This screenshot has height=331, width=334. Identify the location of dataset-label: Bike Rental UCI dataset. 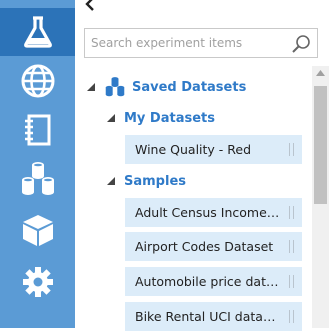
(208, 316).